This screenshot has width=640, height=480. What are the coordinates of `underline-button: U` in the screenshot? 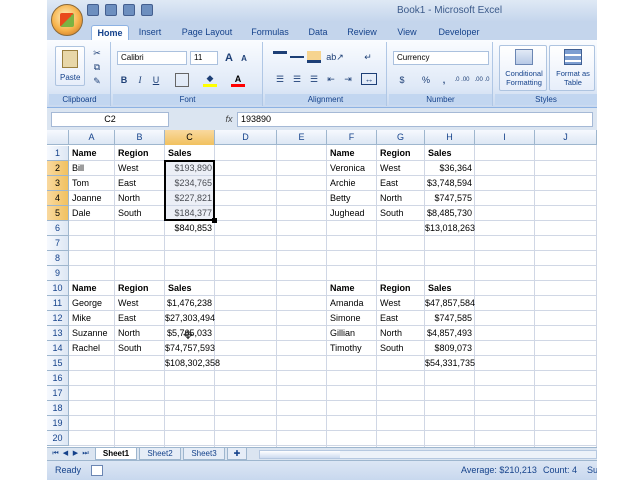 It's located at (156, 80).